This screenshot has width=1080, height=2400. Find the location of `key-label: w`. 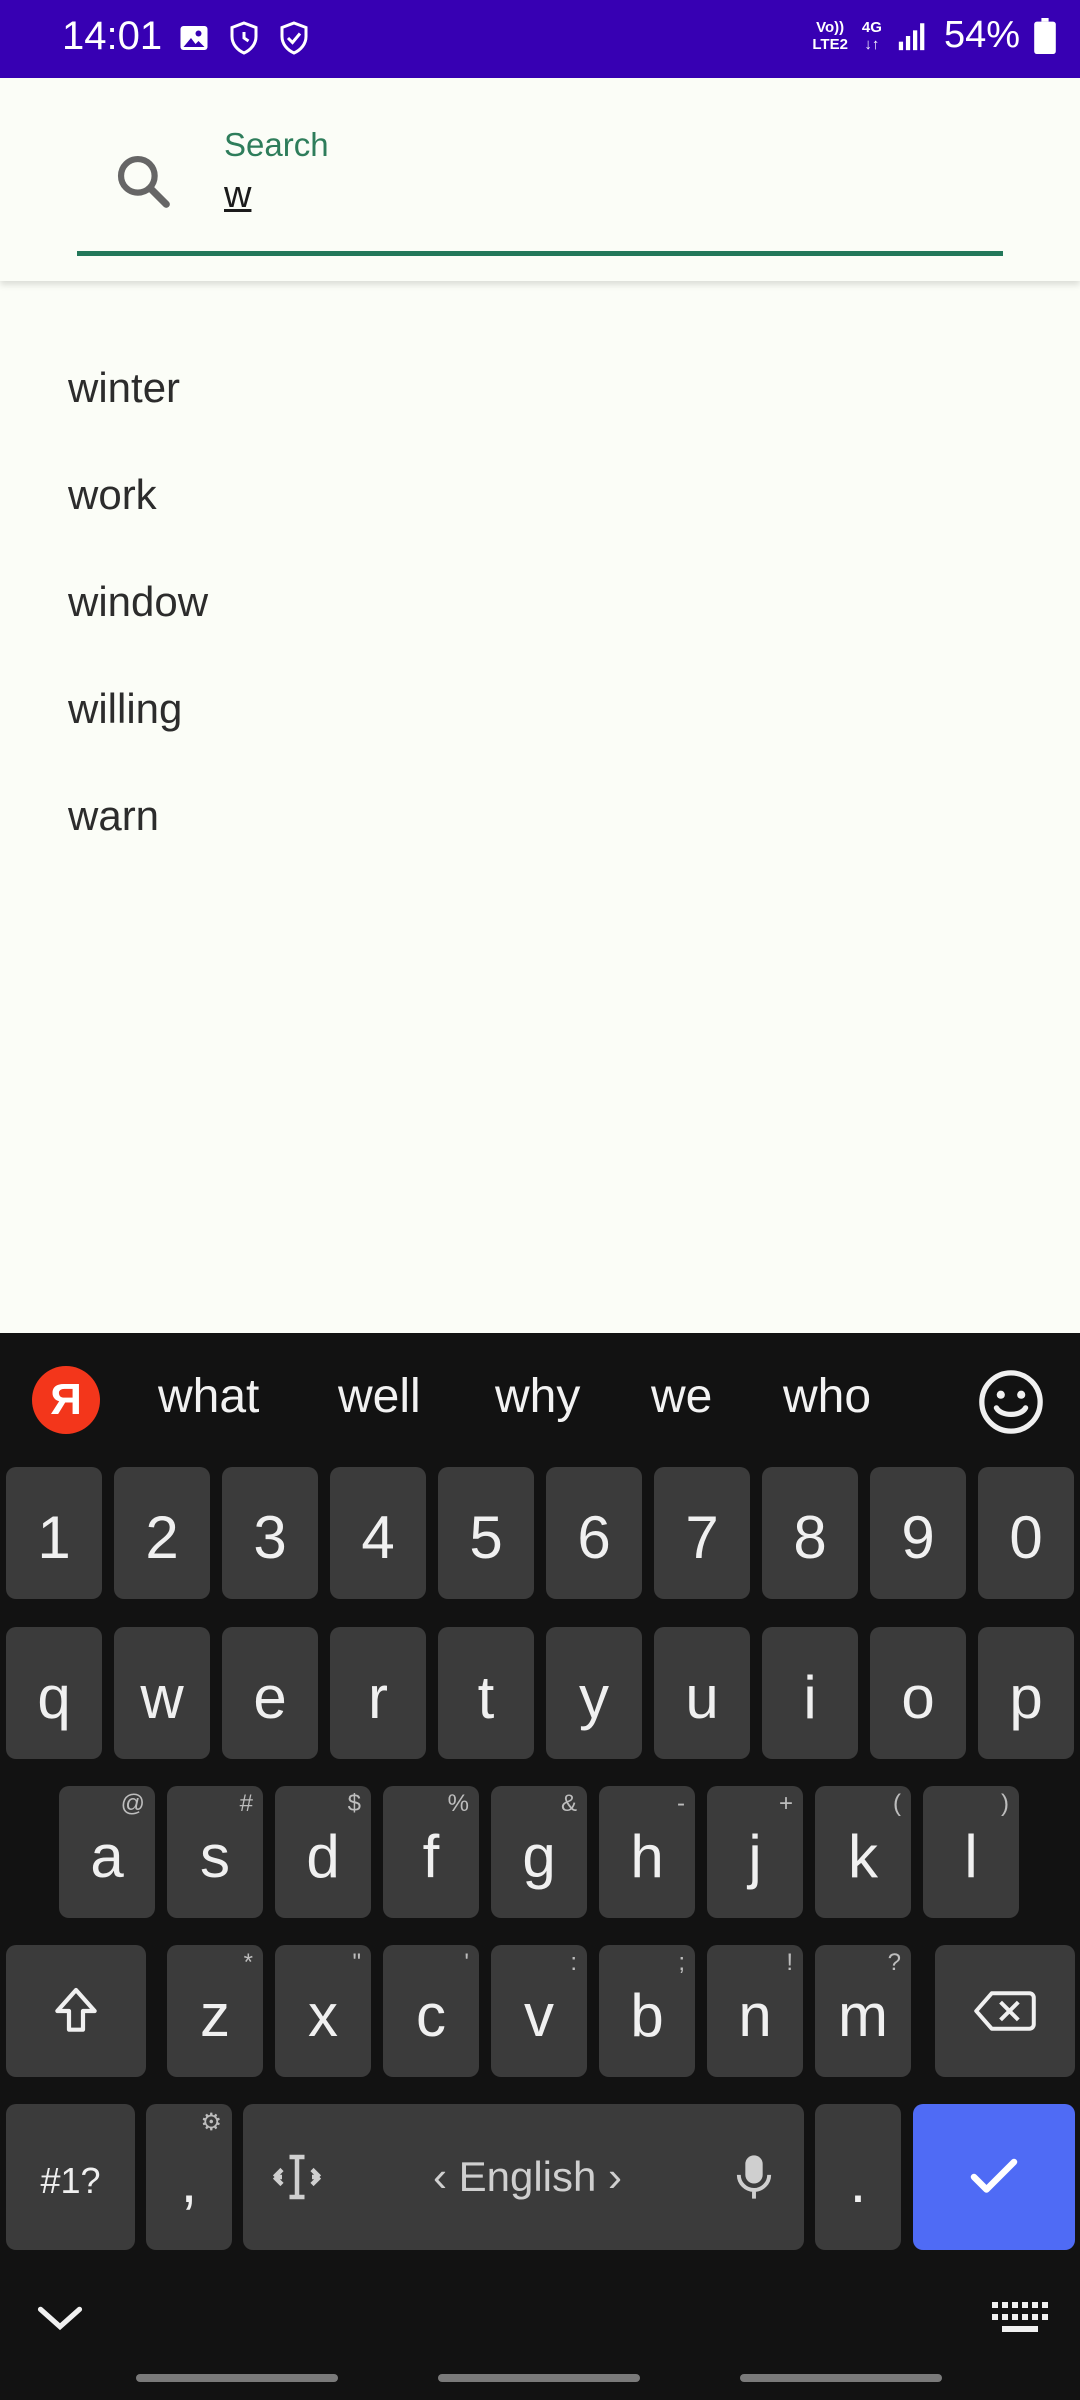

key-label: w is located at coordinates (162, 1697).